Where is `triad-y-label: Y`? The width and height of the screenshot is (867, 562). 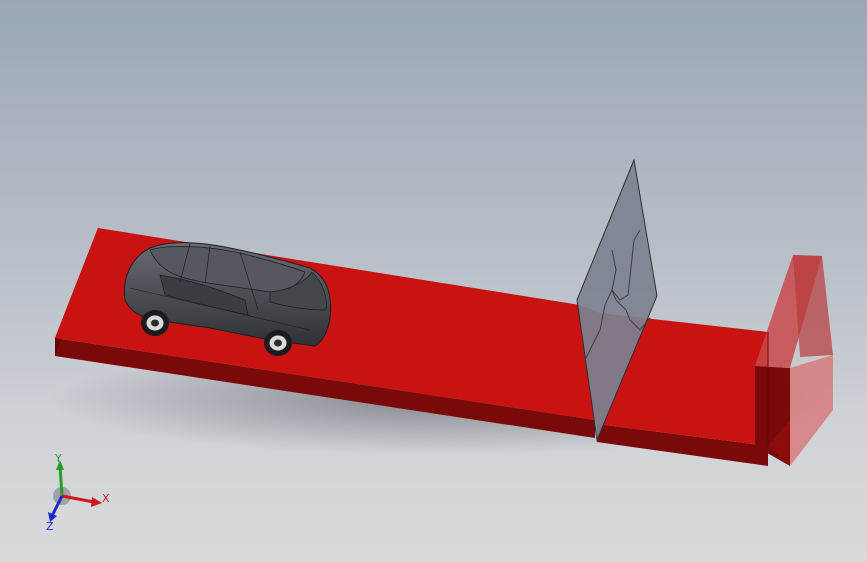 triad-y-label: Y is located at coordinates (58, 458).